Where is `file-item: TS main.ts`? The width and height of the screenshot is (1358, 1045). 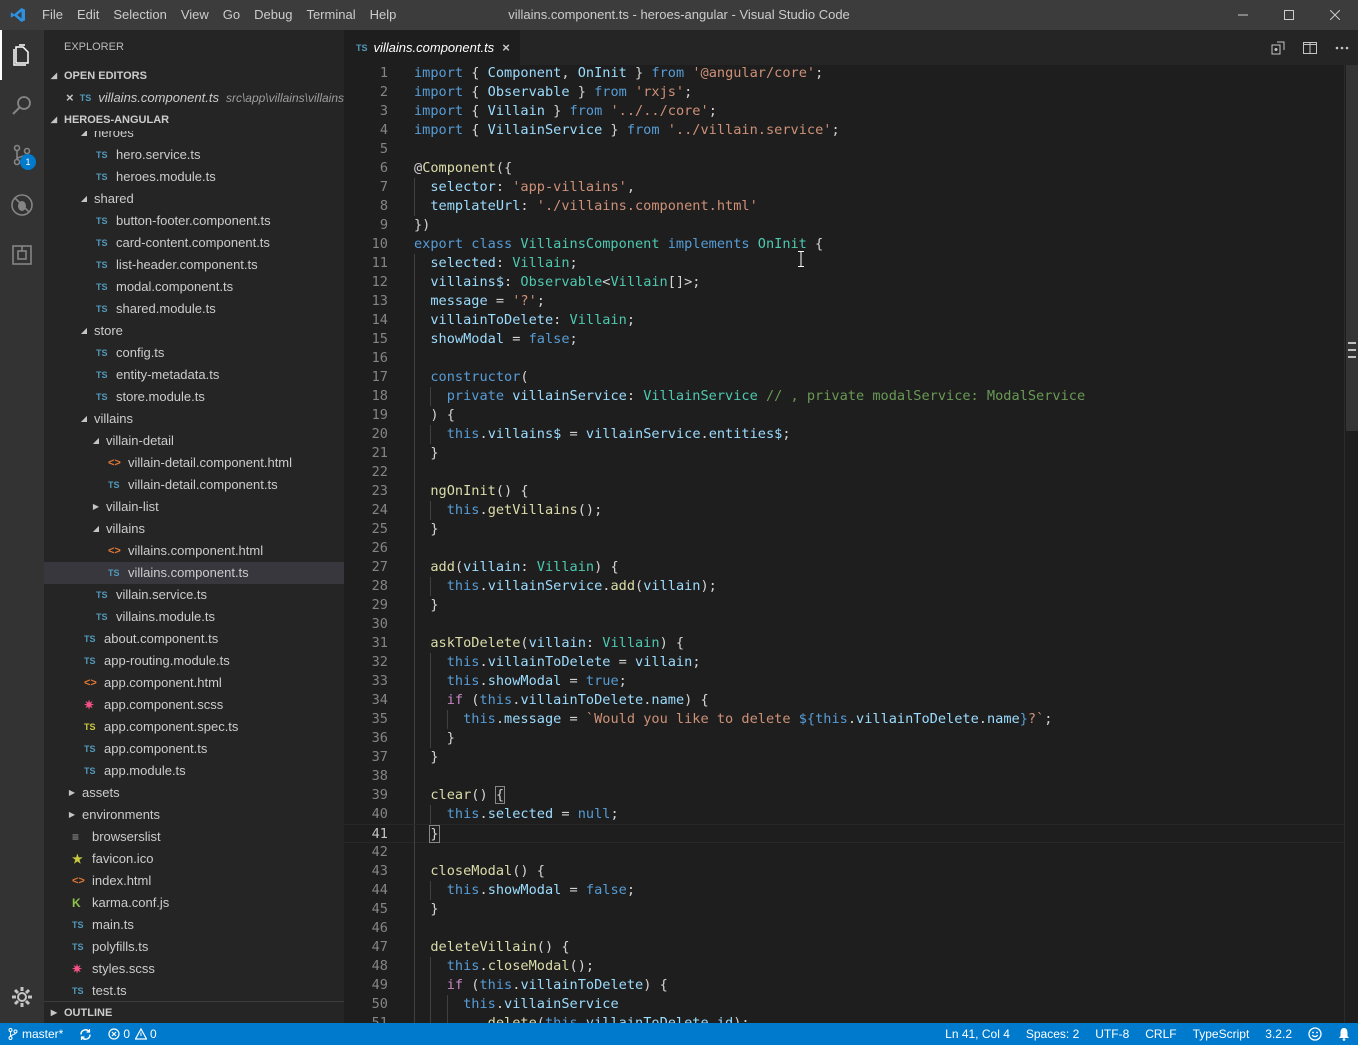
file-item: TS main.ts is located at coordinates (194, 925).